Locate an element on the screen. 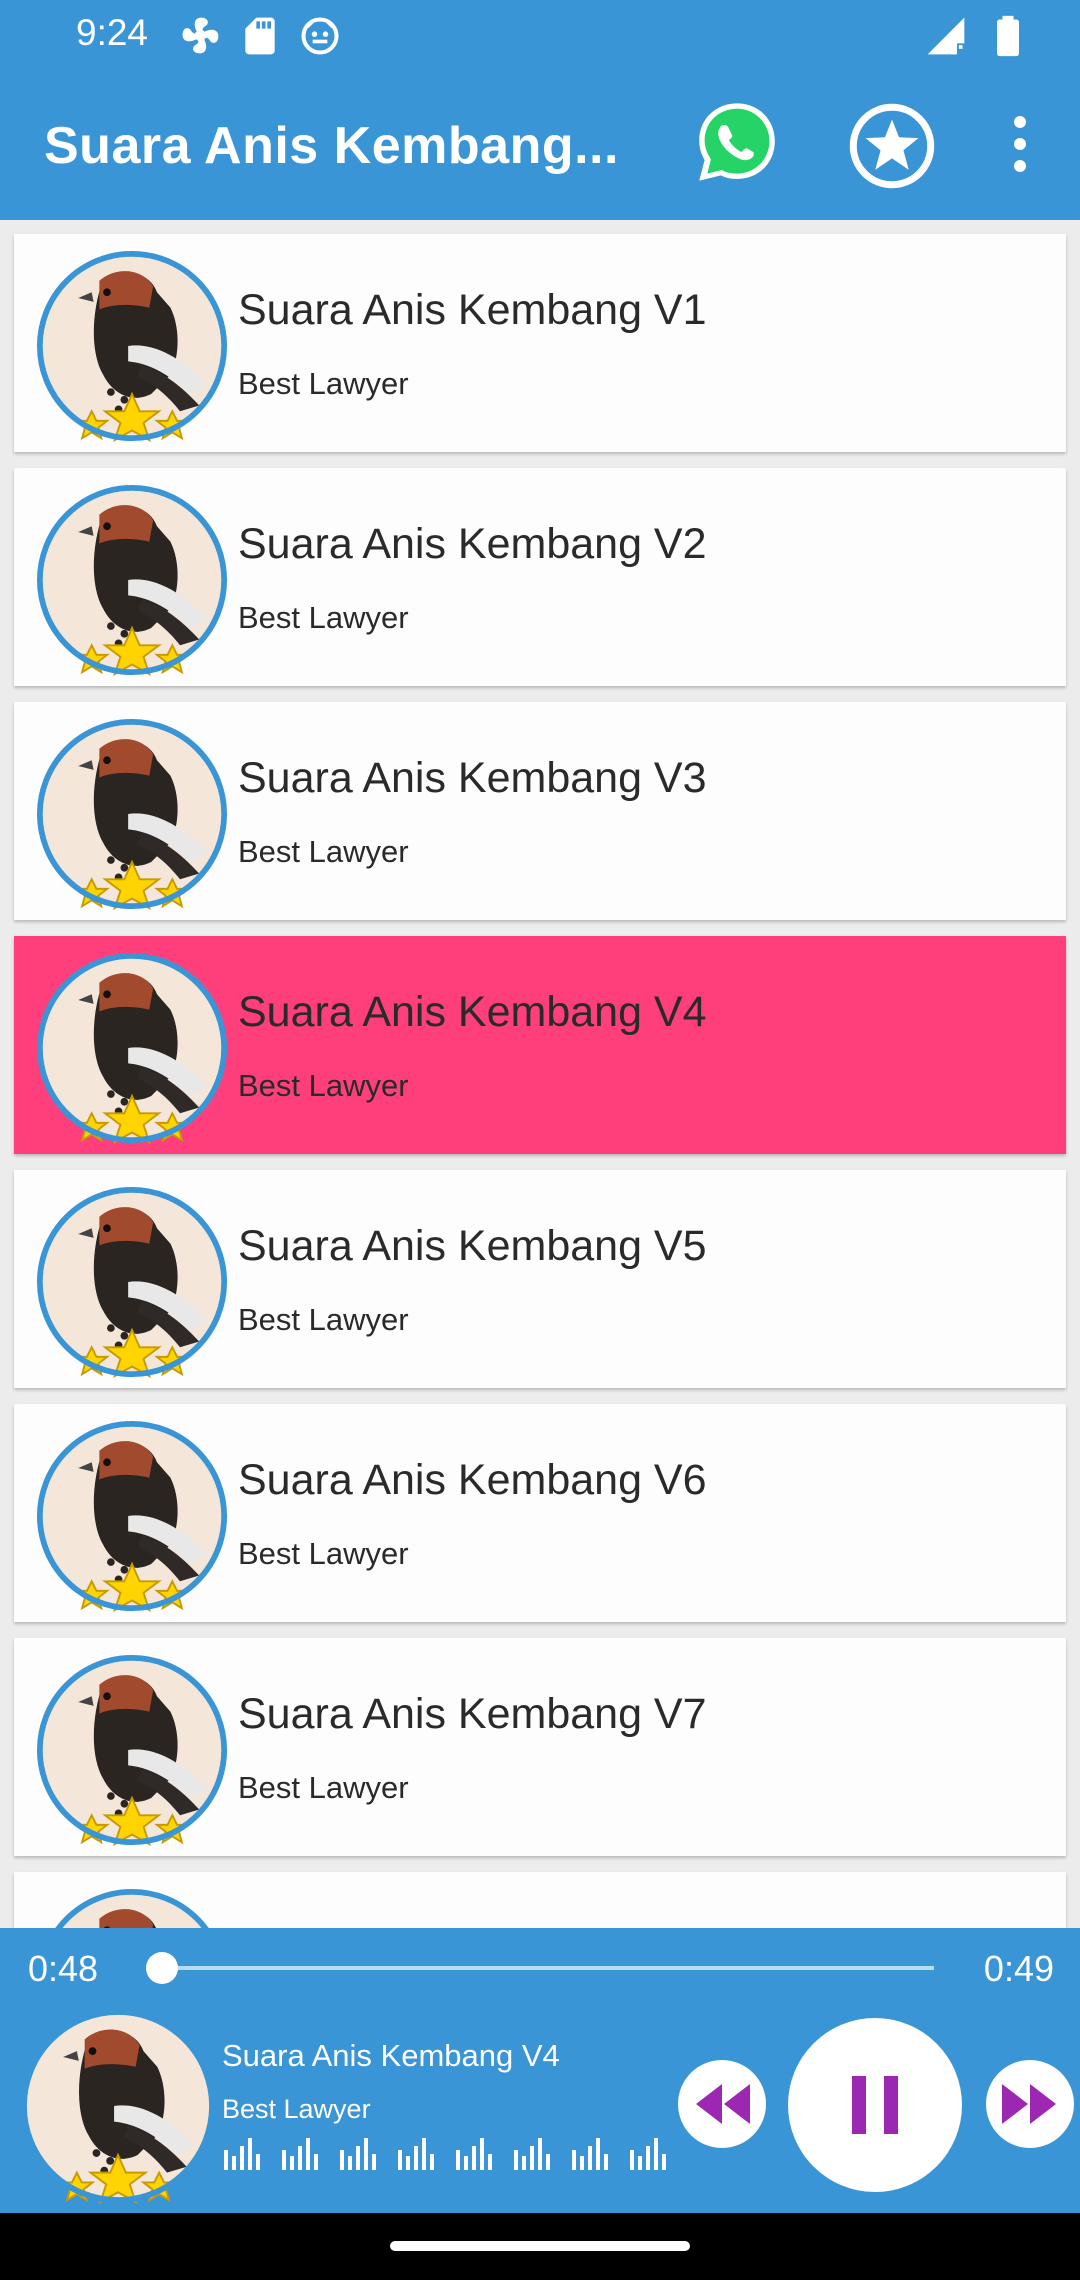 This screenshot has height=2280, width=1080. signal-icon is located at coordinates (946, 36).